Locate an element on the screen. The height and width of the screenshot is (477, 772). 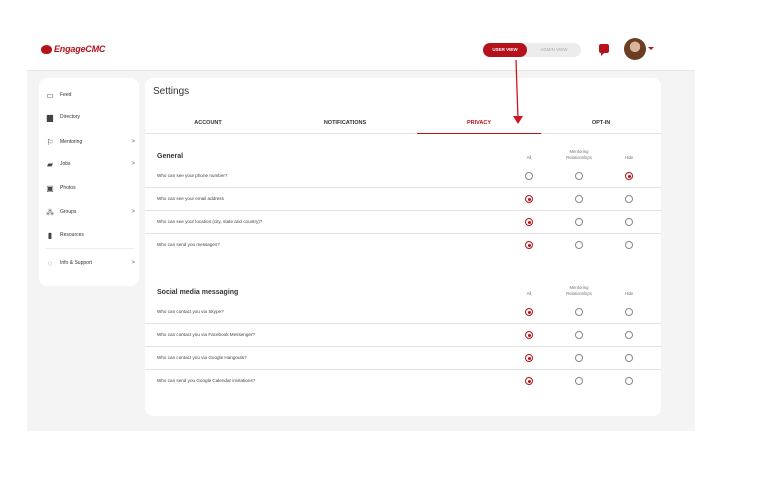
sidebar-item-jobs: ▰ Jobs > is located at coordinates (90, 164).